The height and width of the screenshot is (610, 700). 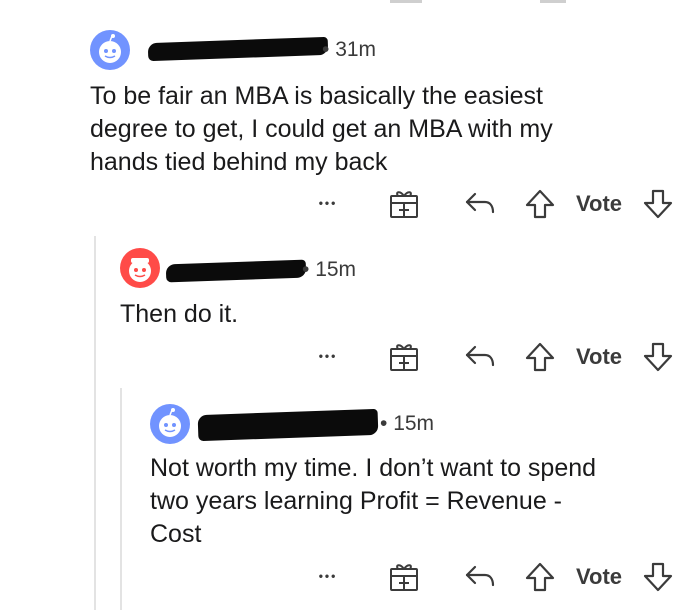 I want to click on comment-body-line: Then do it., so click(x=179, y=314).